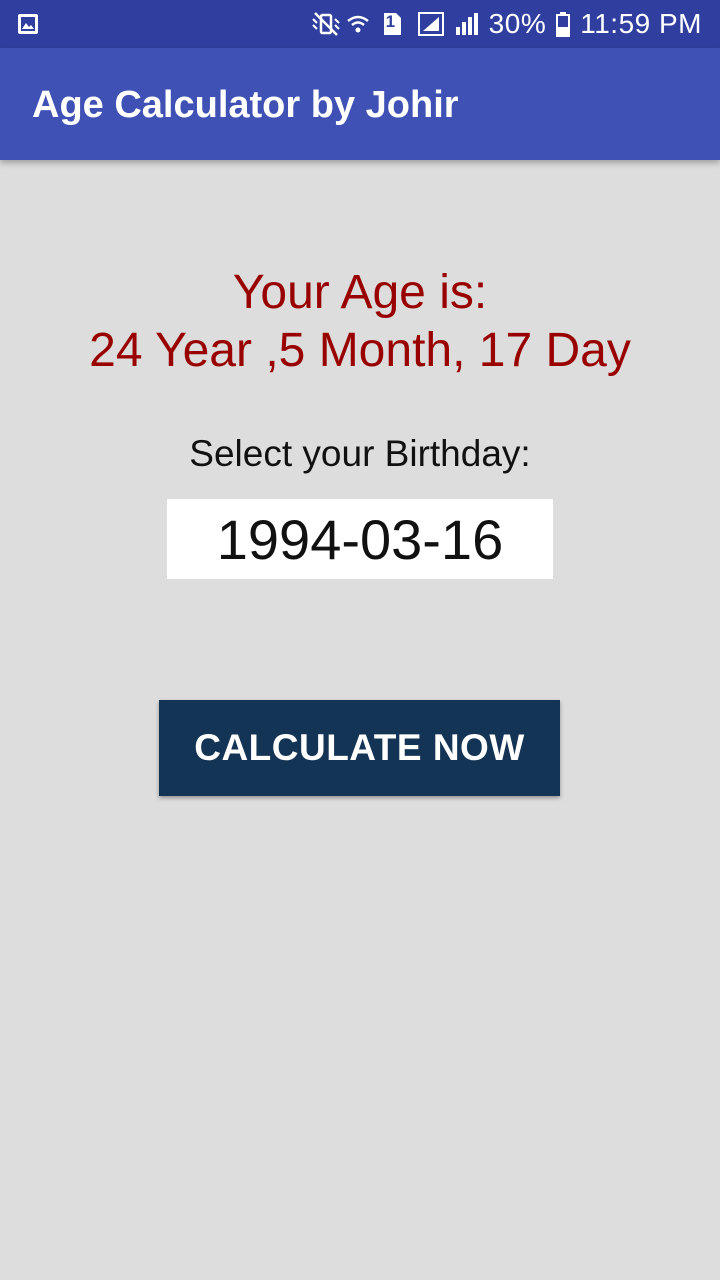 The width and height of the screenshot is (720, 1280). I want to click on birthday-date-value: 1994-03-16, so click(360, 539).